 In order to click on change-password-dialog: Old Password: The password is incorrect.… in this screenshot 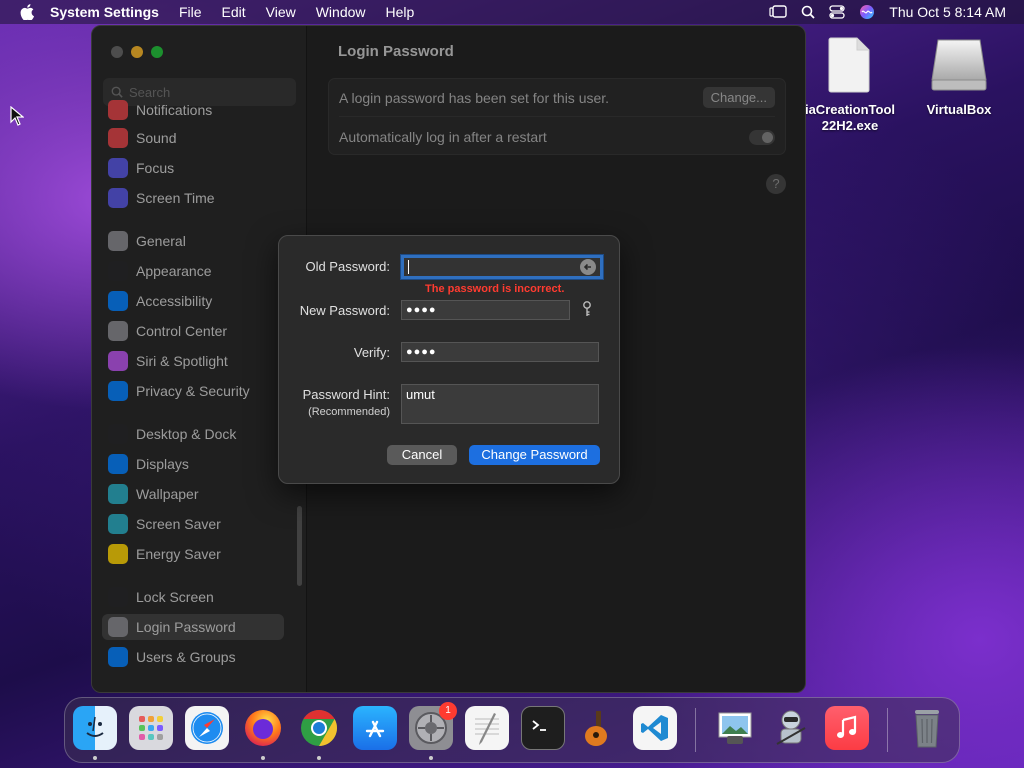, I will do `click(449, 359)`.